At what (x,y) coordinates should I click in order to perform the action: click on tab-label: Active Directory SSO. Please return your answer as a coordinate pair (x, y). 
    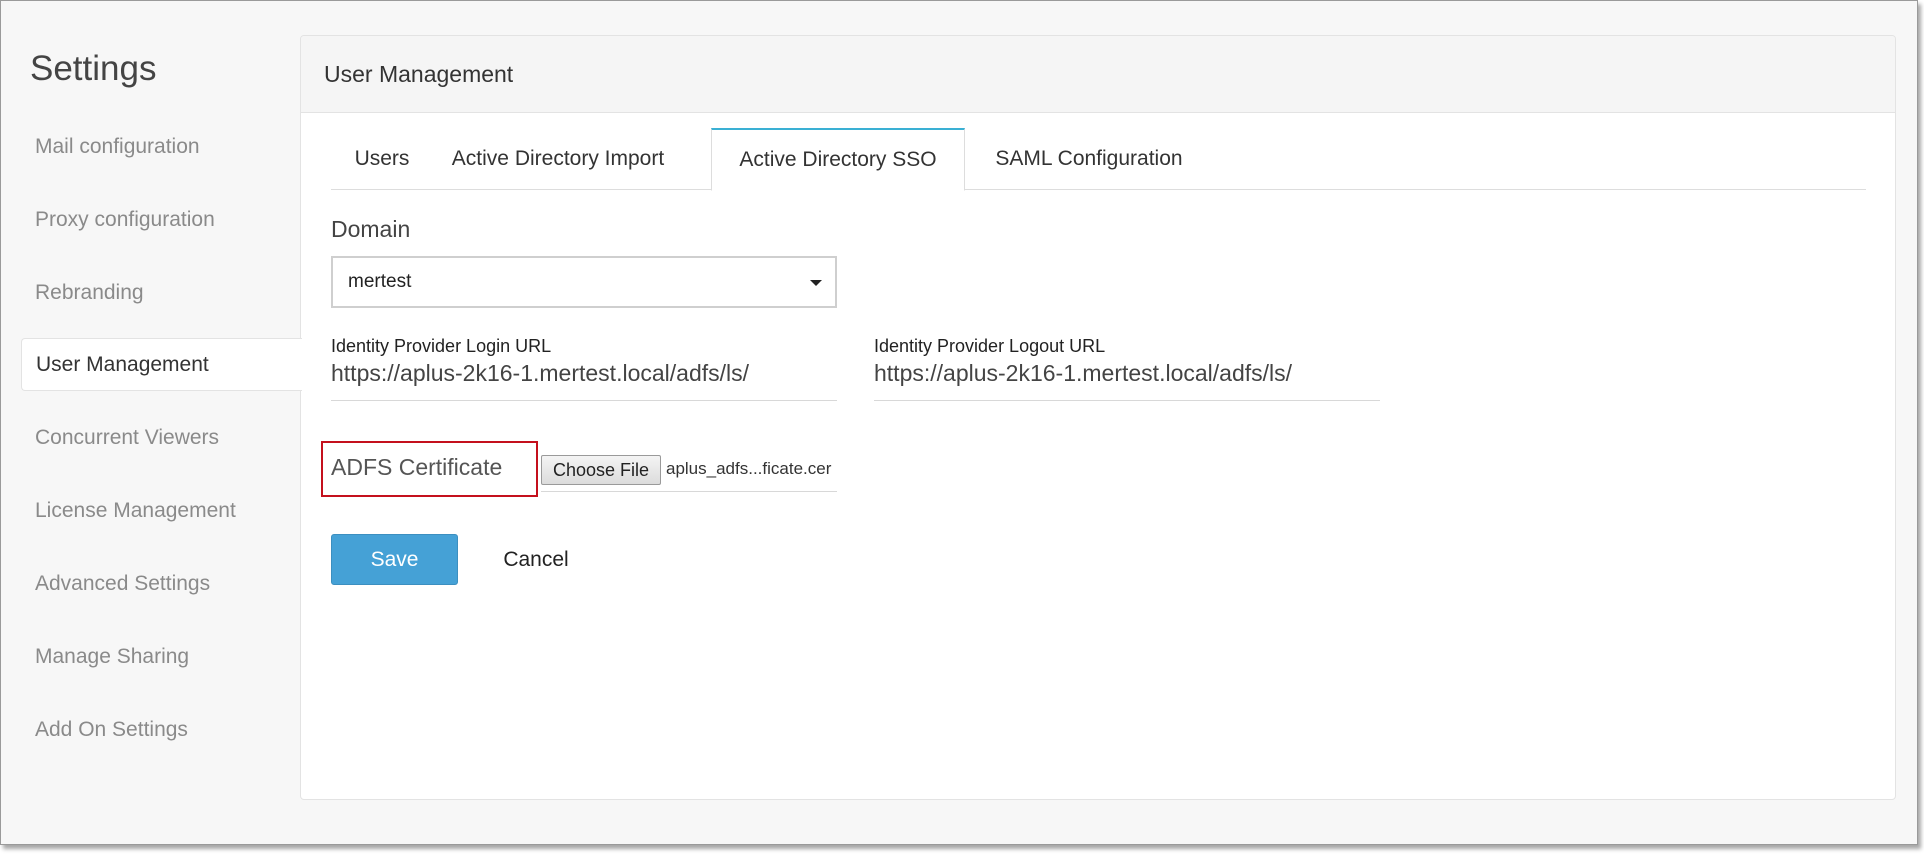
    Looking at the image, I should click on (838, 159).